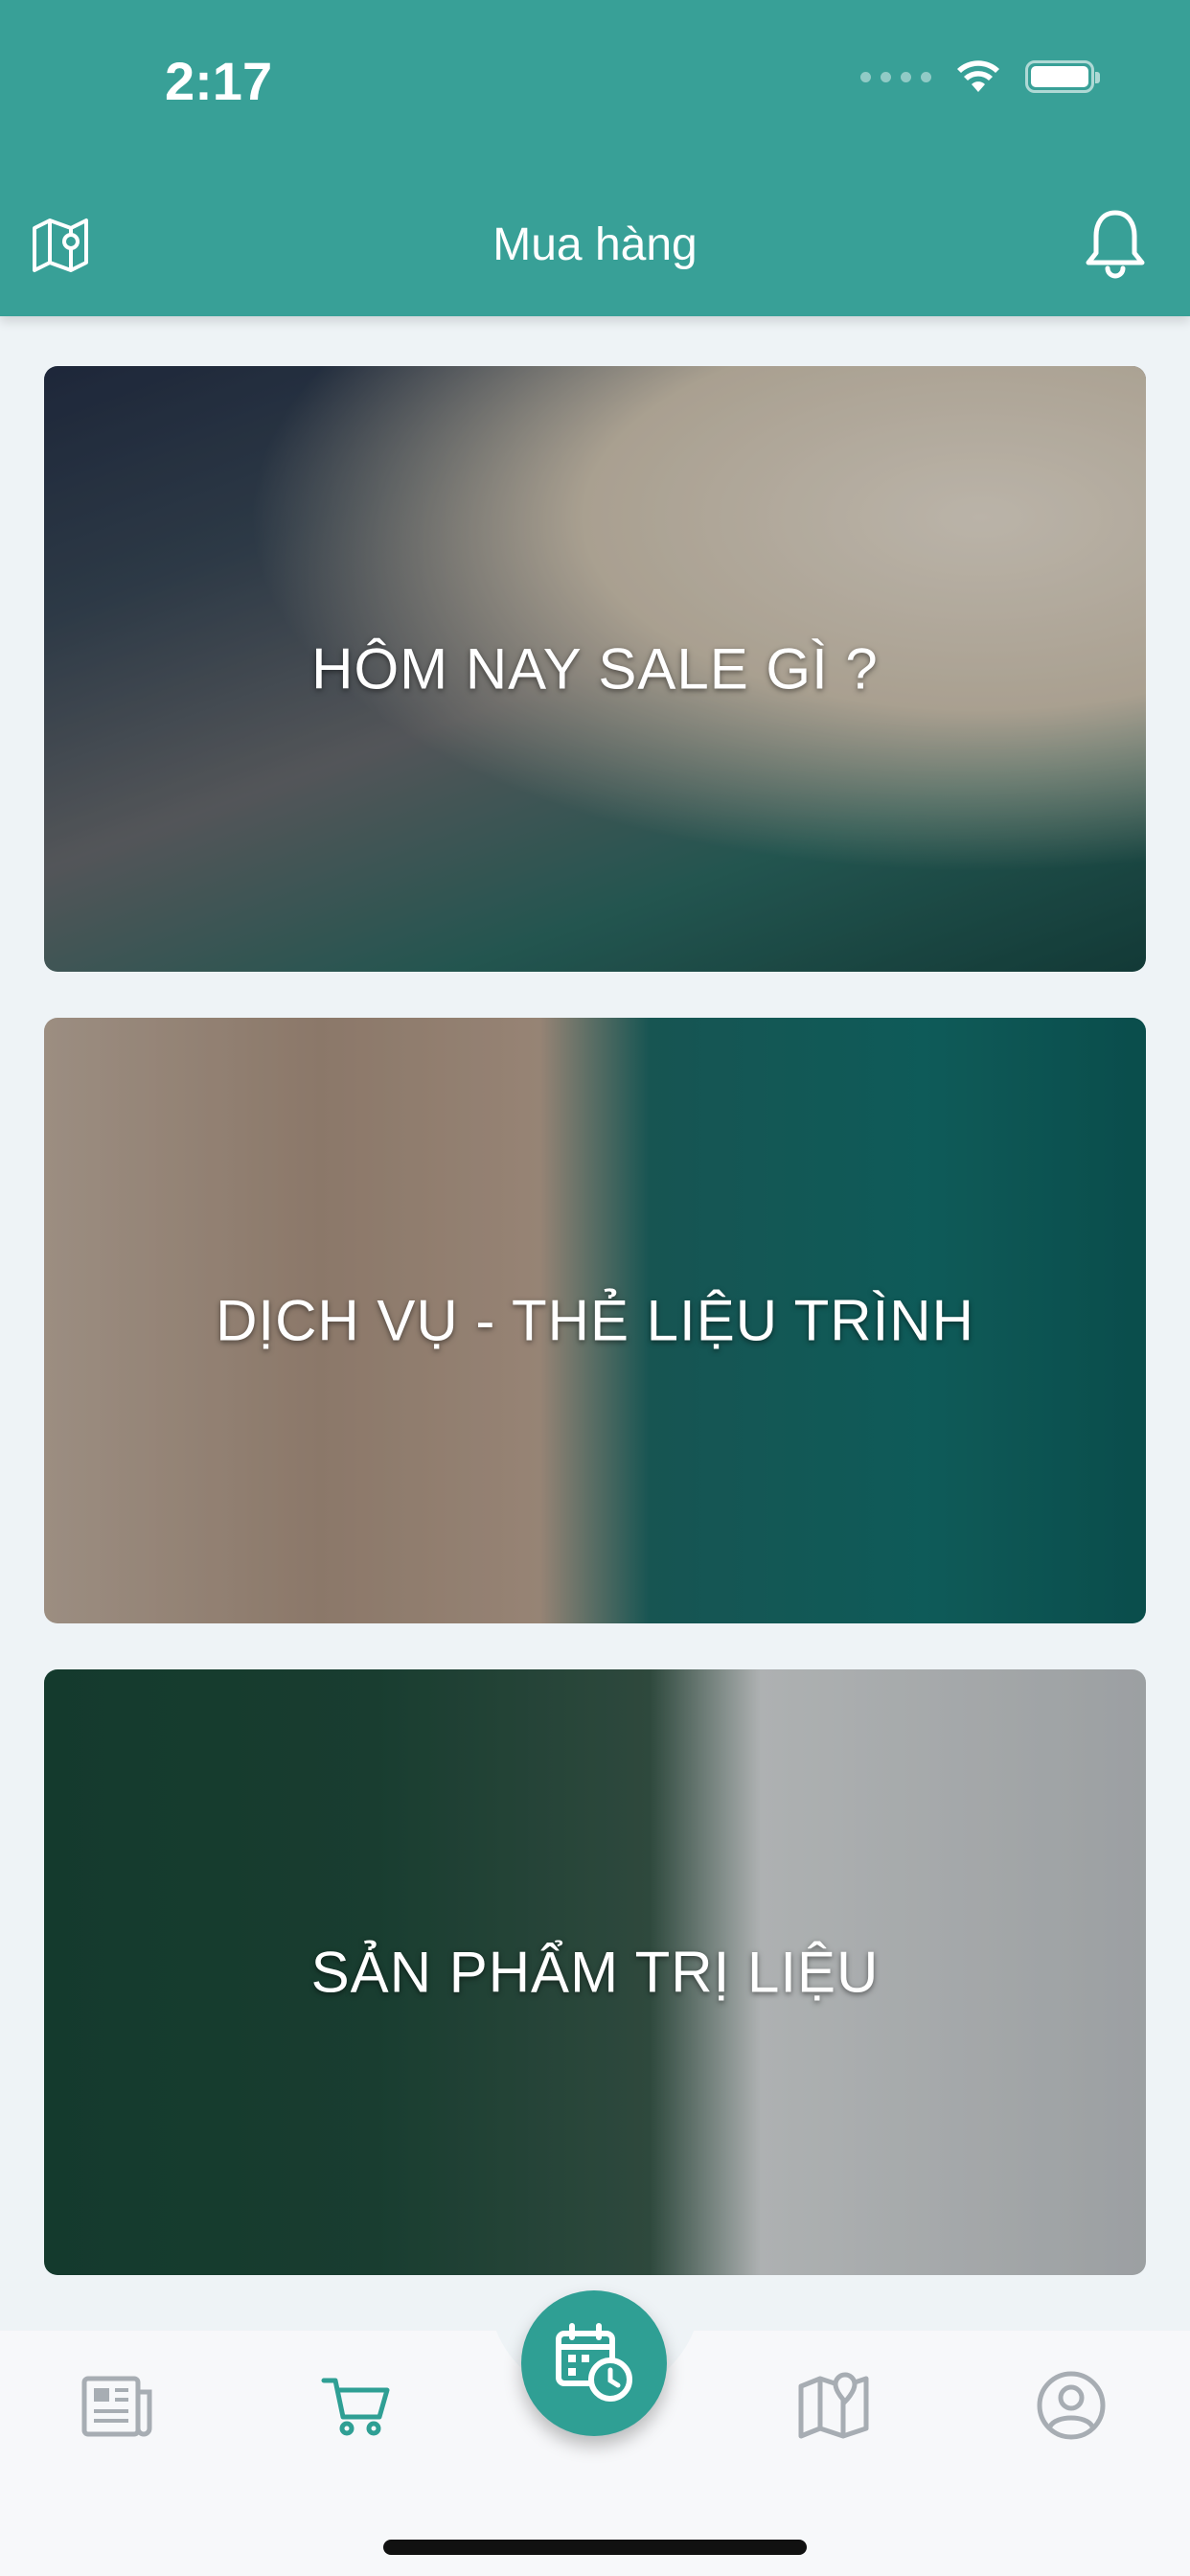  Describe the element at coordinates (595, 158) in the screenshot. I see `app-header: 2:17 Mua hàng` at that location.